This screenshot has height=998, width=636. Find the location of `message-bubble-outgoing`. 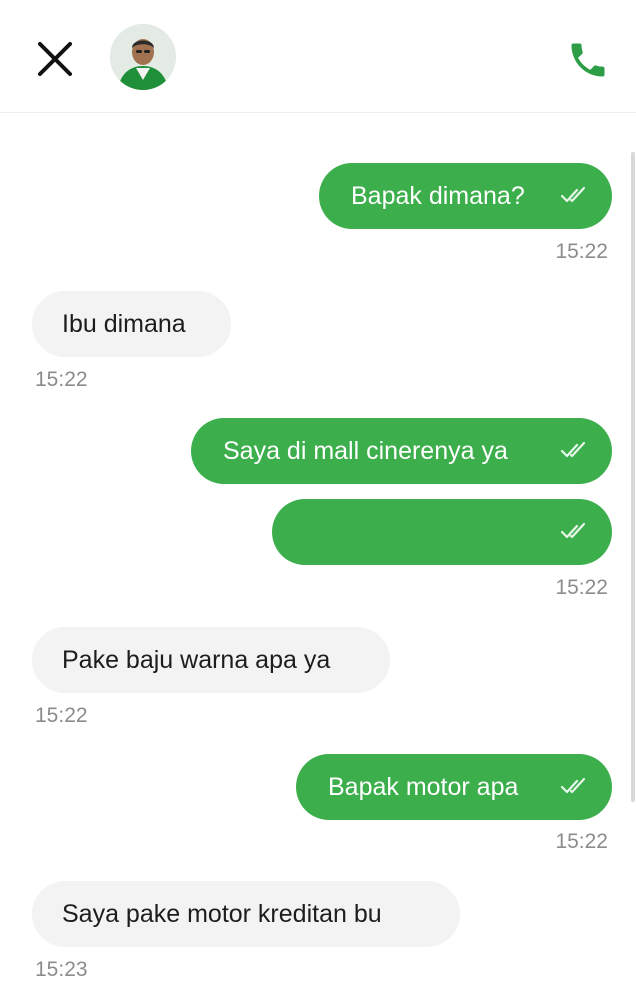

message-bubble-outgoing is located at coordinates (442, 532).